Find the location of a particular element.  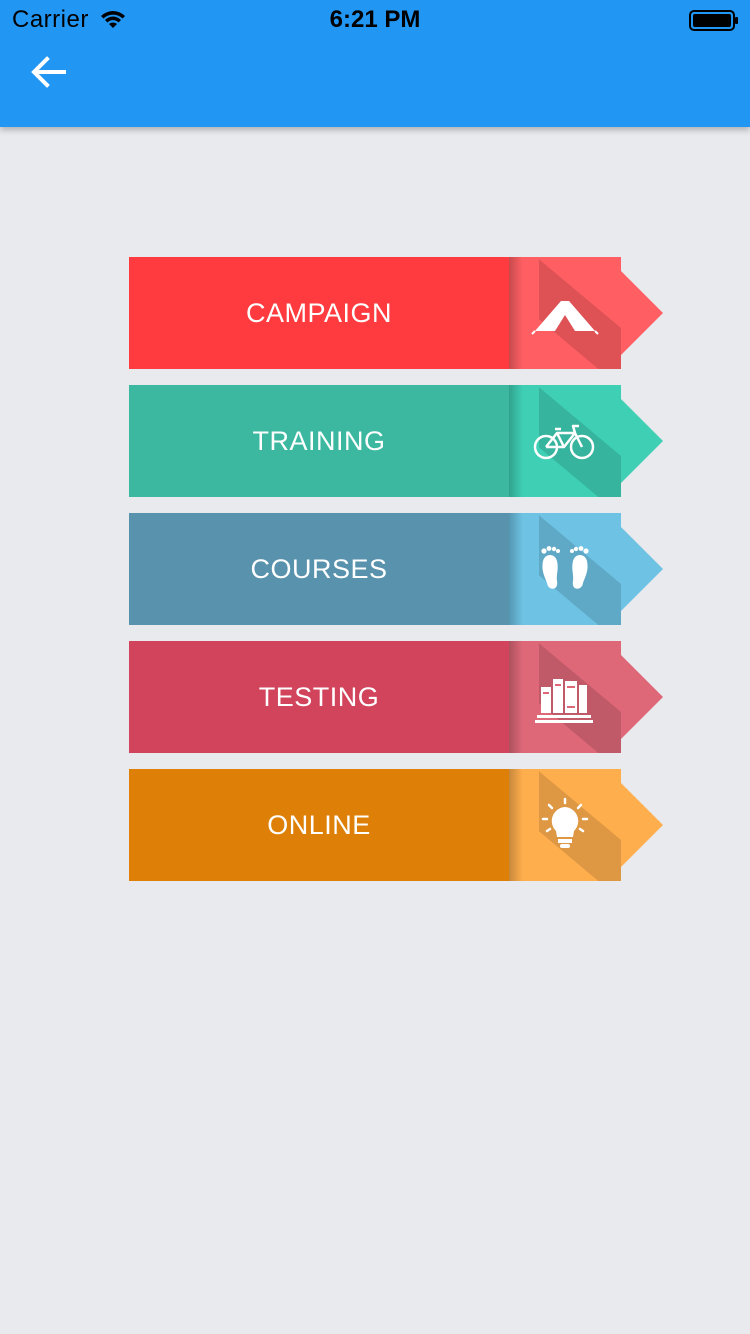

footprints-icon is located at coordinates (565, 567).